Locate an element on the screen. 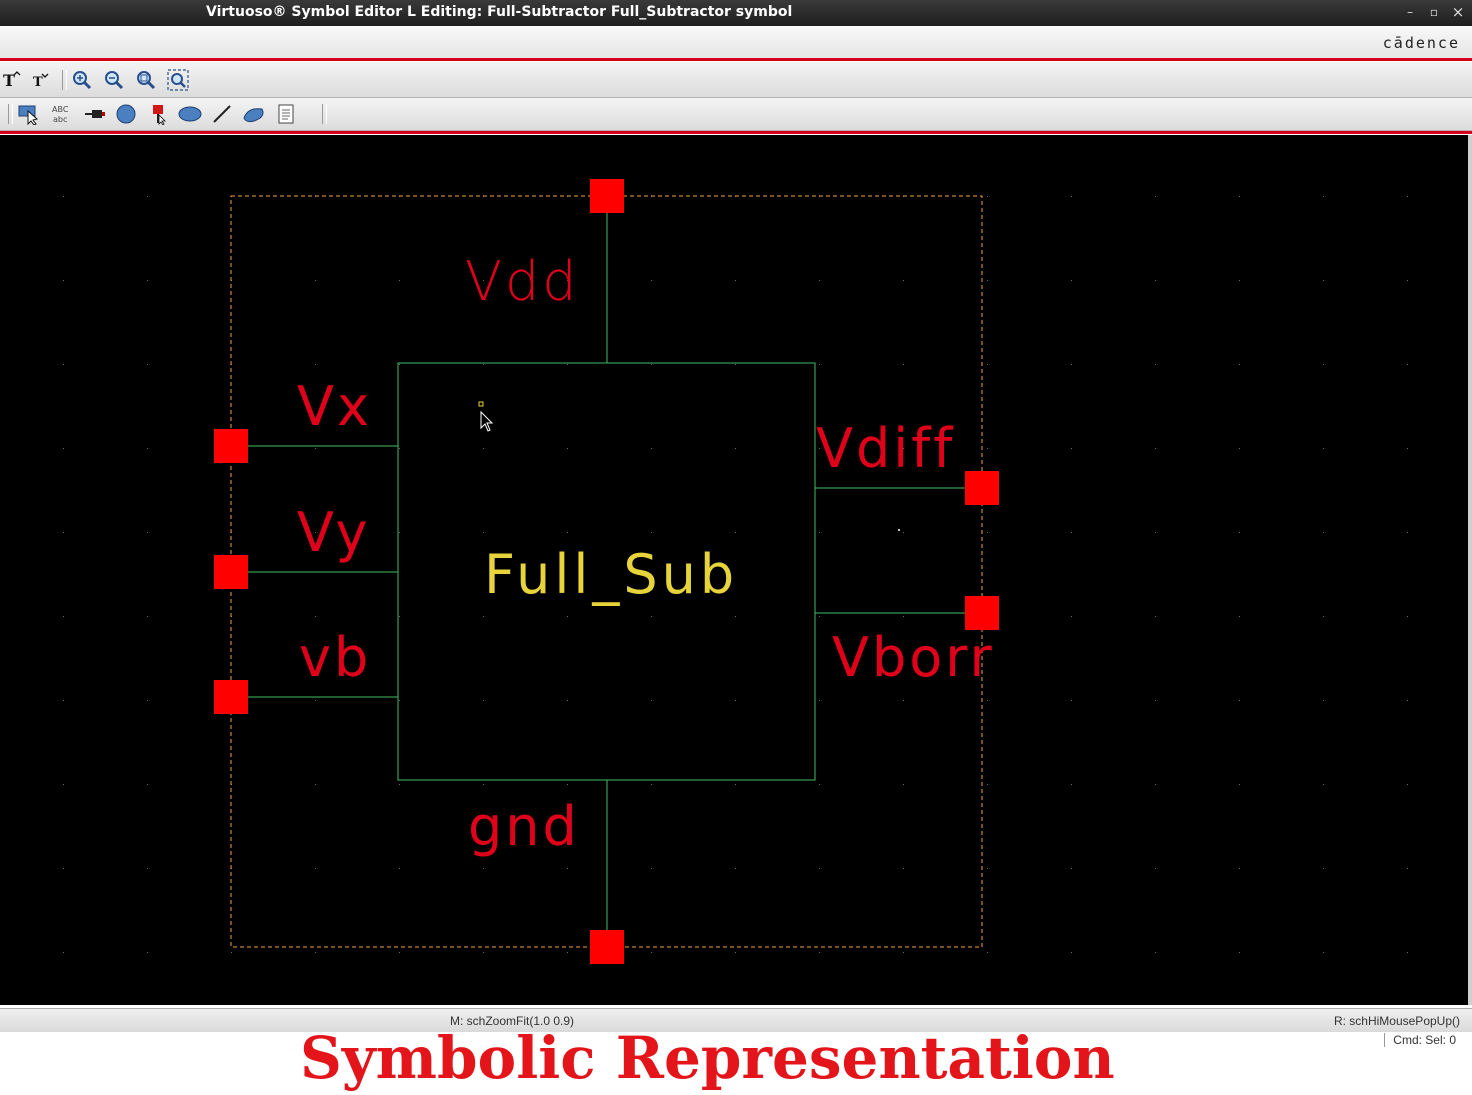 The height and width of the screenshot is (1095, 1472). pin-label-vb: vb is located at coordinates (335, 657).